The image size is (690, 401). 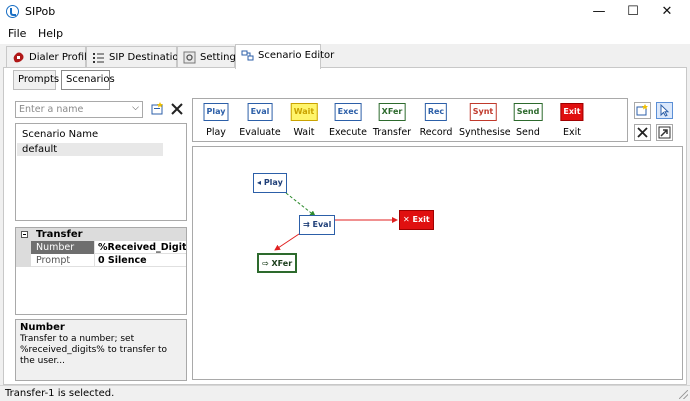 I want to click on toolbar-label: Synthesise, so click(x=485, y=132).